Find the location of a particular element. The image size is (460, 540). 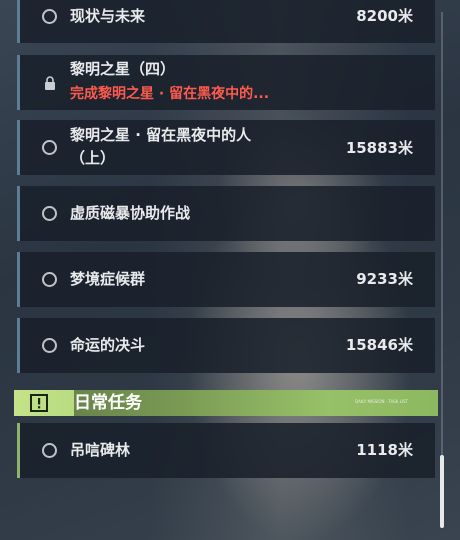

daily-mission-header: 日常任务 DAILY MISSION · TASK LIST is located at coordinates (226, 403).